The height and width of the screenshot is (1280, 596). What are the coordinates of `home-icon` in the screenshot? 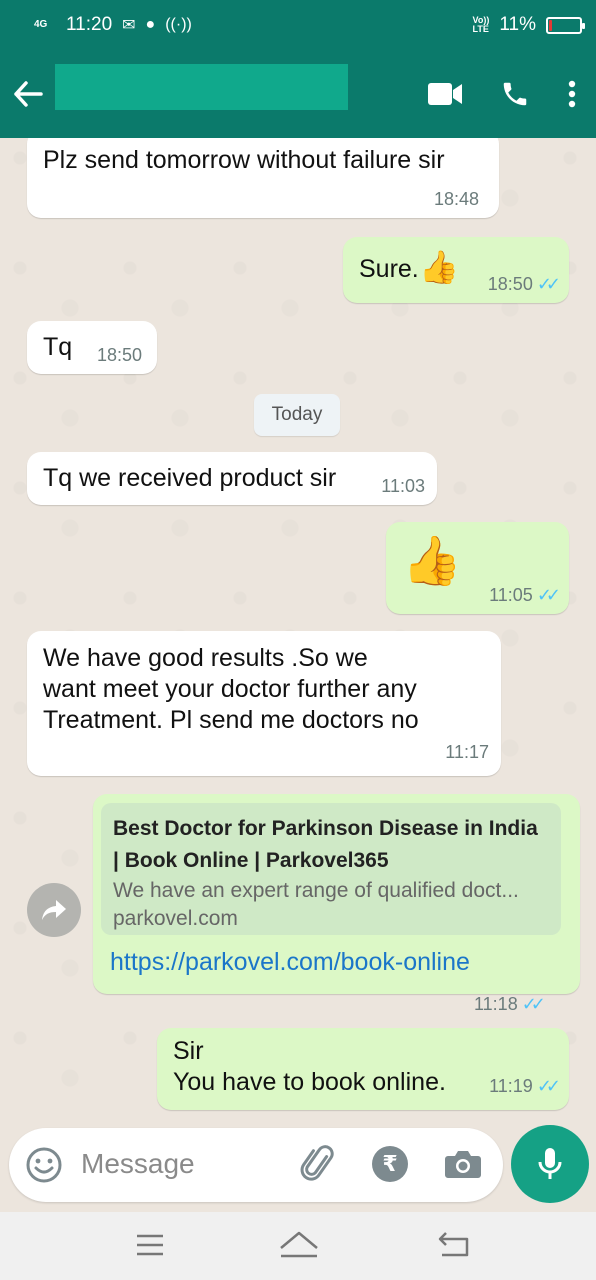 It's located at (299, 1244).